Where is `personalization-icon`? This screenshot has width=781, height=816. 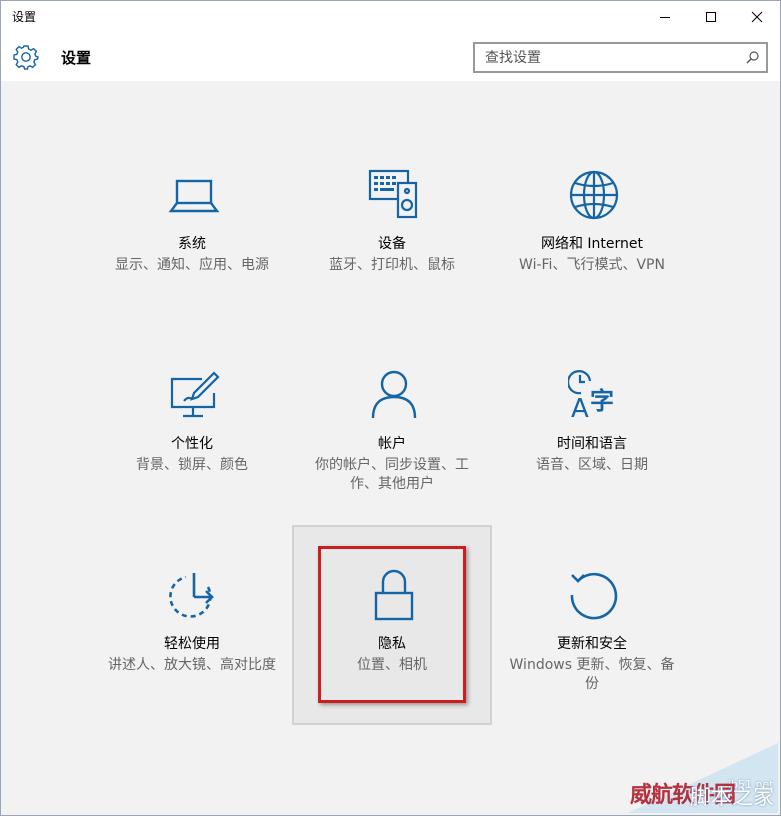
personalization-icon is located at coordinates (194, 395).